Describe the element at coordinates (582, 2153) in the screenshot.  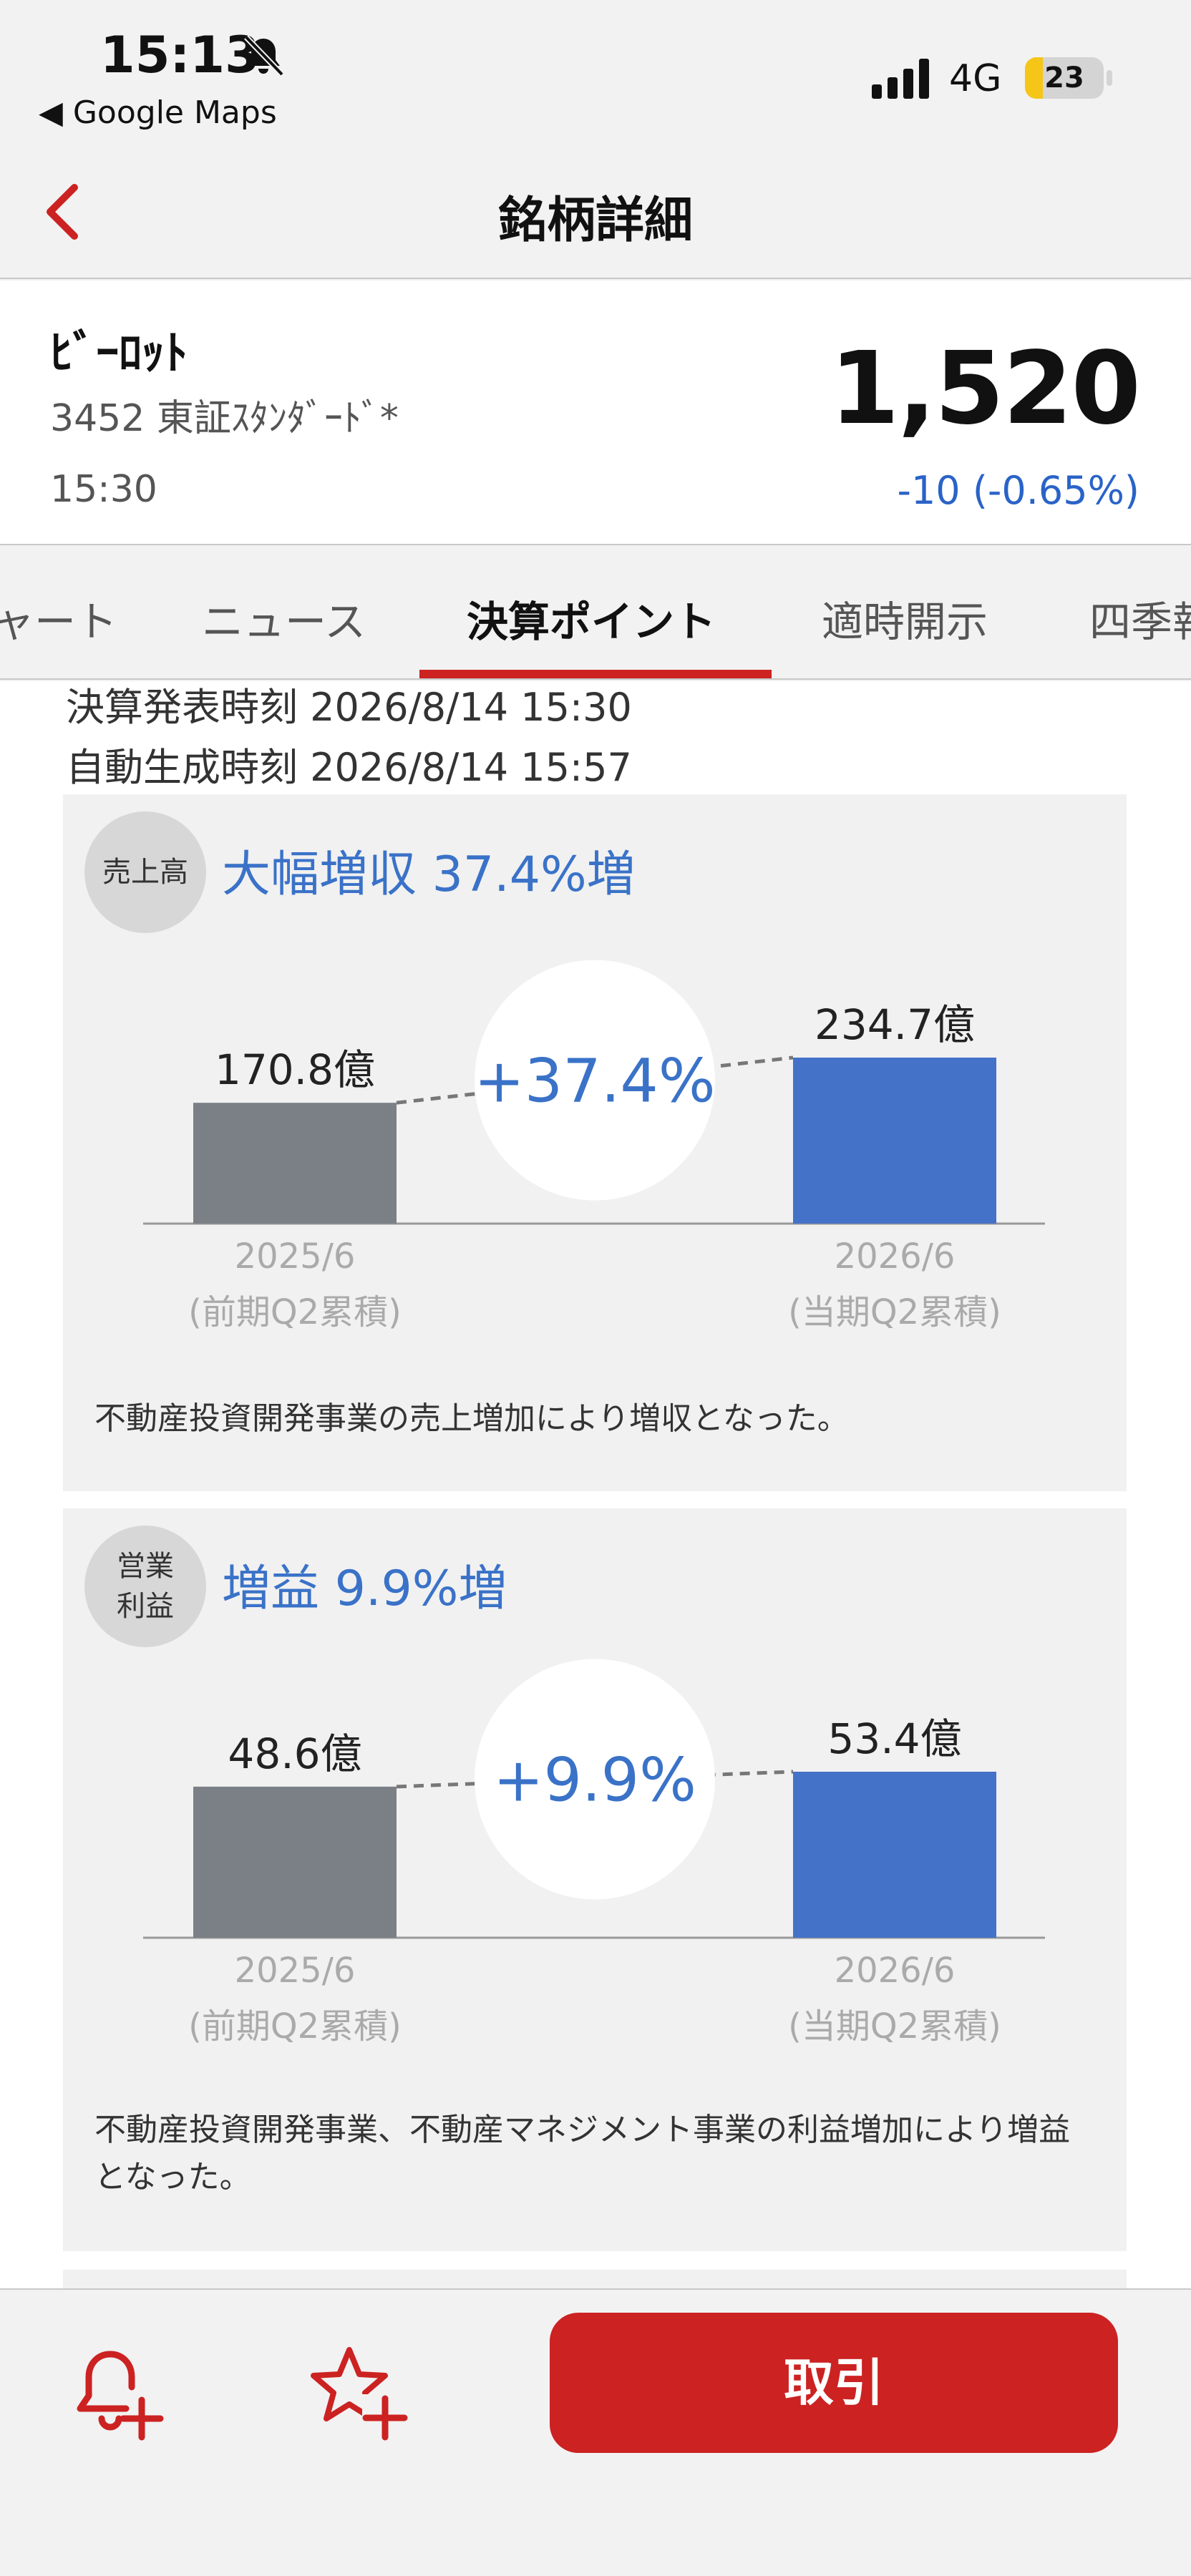
I see `operating-profit-comment: 不動産投資開発事業、不動産マネジメント事業の利益増加により増益となった。` at that location.